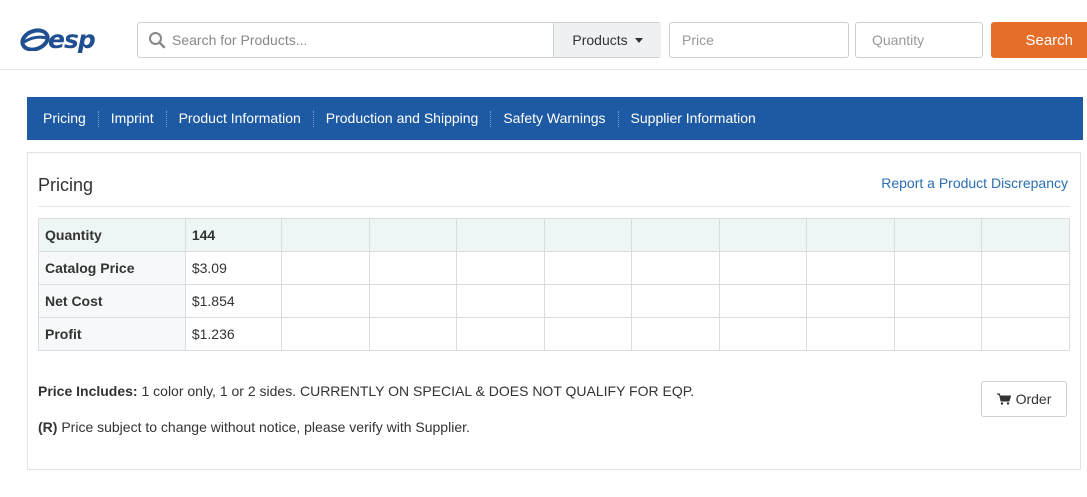  What do you see at coordinates (35, 39) in the screenshot?
I see `esp-logo-swoosh-icon` at bounding box center [35, 39].